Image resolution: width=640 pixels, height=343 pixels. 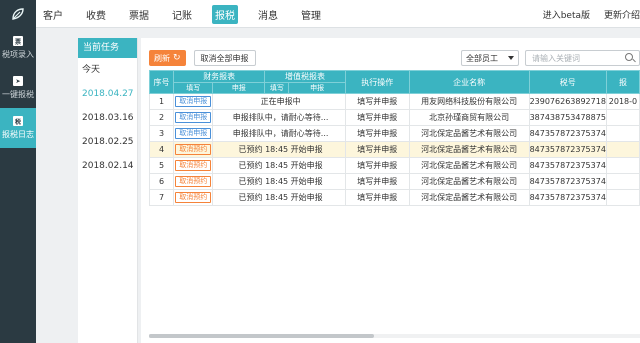 What do you see at coordinates (277, 88) in the screenshot?
I see `col-vat-fill: 填写` at bounding box center [277, 88].